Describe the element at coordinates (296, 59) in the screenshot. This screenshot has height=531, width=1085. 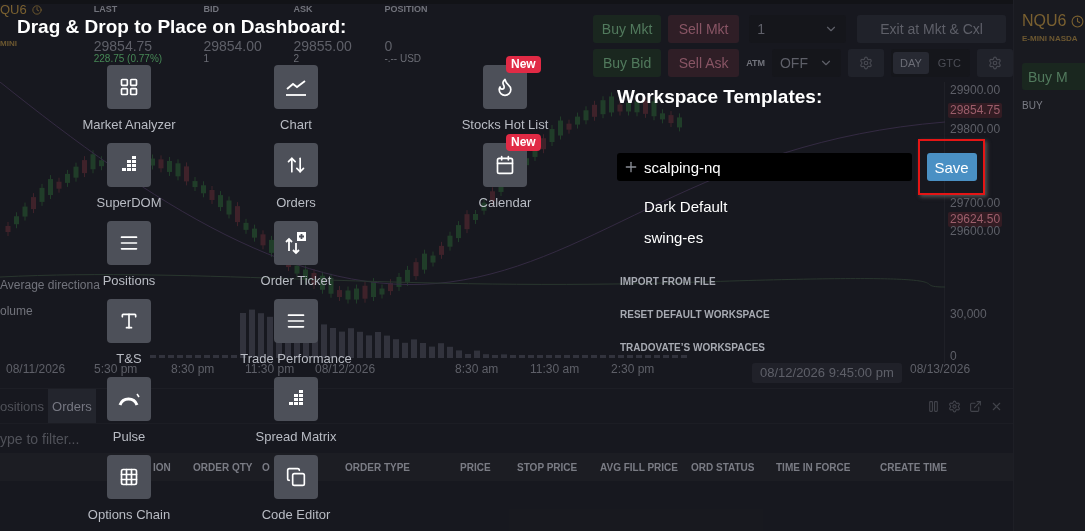
I see `quote-change: 2` at that location.